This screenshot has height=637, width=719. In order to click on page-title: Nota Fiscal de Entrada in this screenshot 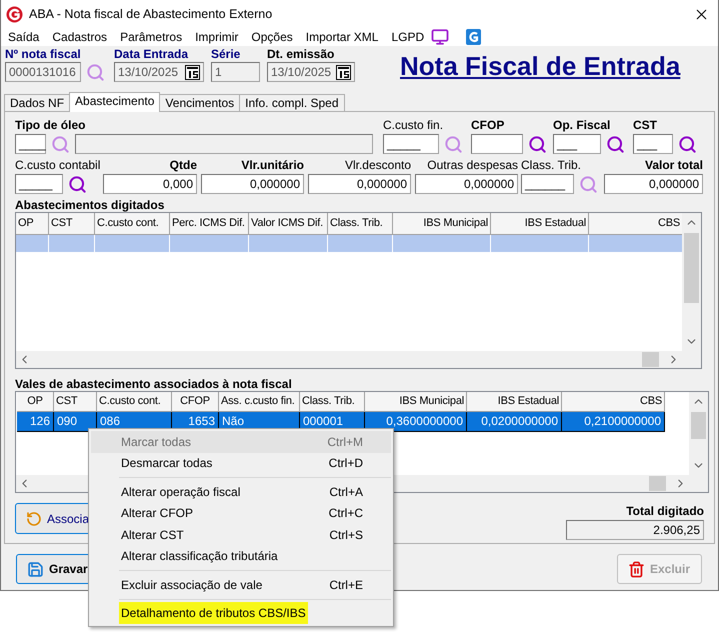, I will do `click(540, 66)`.